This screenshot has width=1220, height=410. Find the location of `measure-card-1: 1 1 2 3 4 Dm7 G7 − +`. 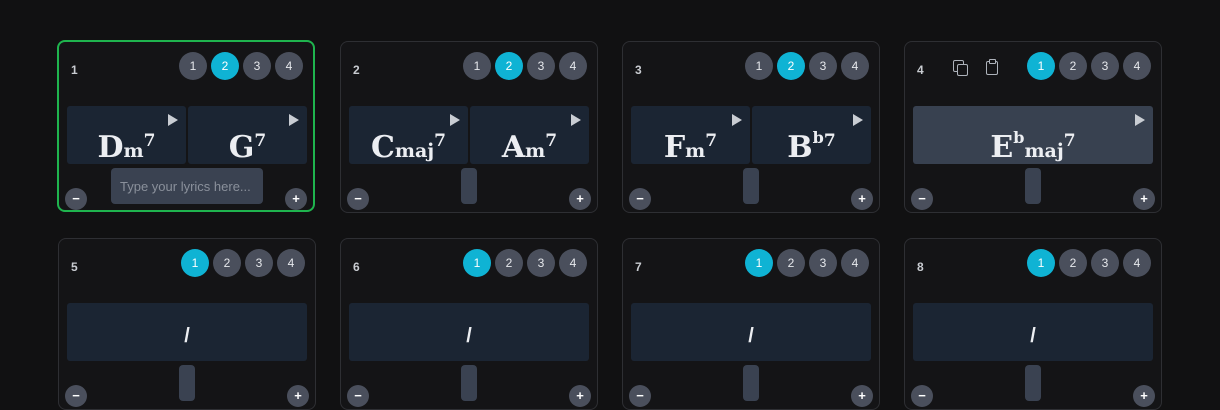

measure-card-1: 1 1 2 3 4 Dm7 G7 − + is located at coordinates (186, 126).